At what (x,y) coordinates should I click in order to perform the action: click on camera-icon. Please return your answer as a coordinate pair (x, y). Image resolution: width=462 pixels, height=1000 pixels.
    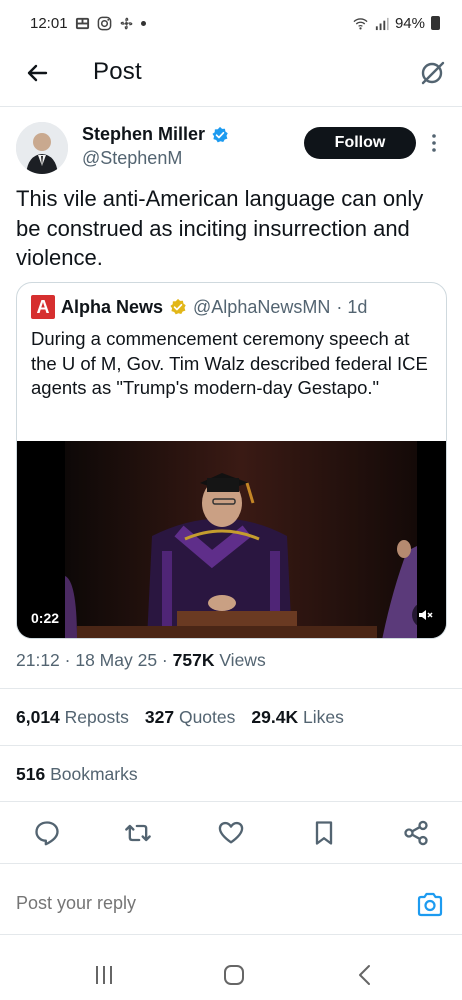
    Looking at the image, I should click on (430, 905).